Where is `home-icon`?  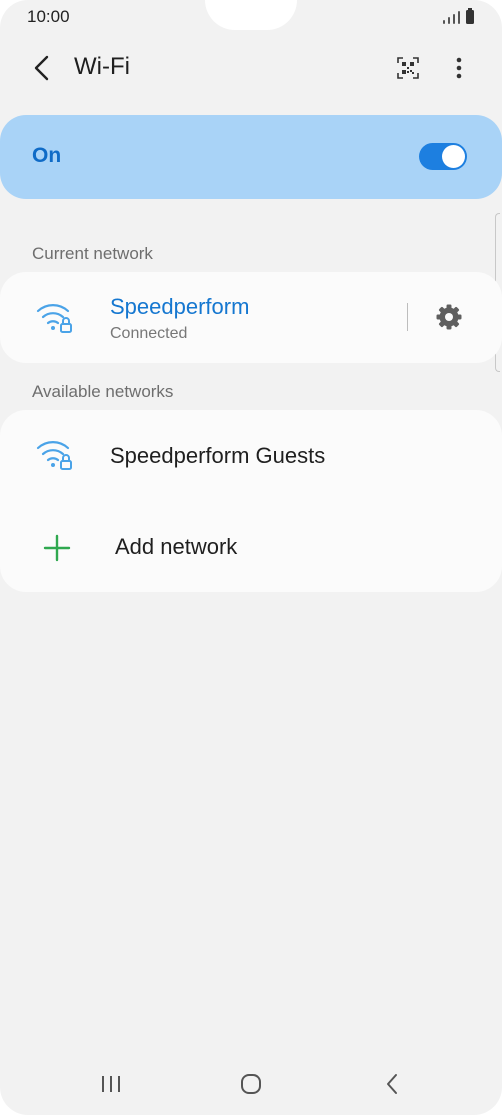 home-icon is located at coordinates (251, 1084).